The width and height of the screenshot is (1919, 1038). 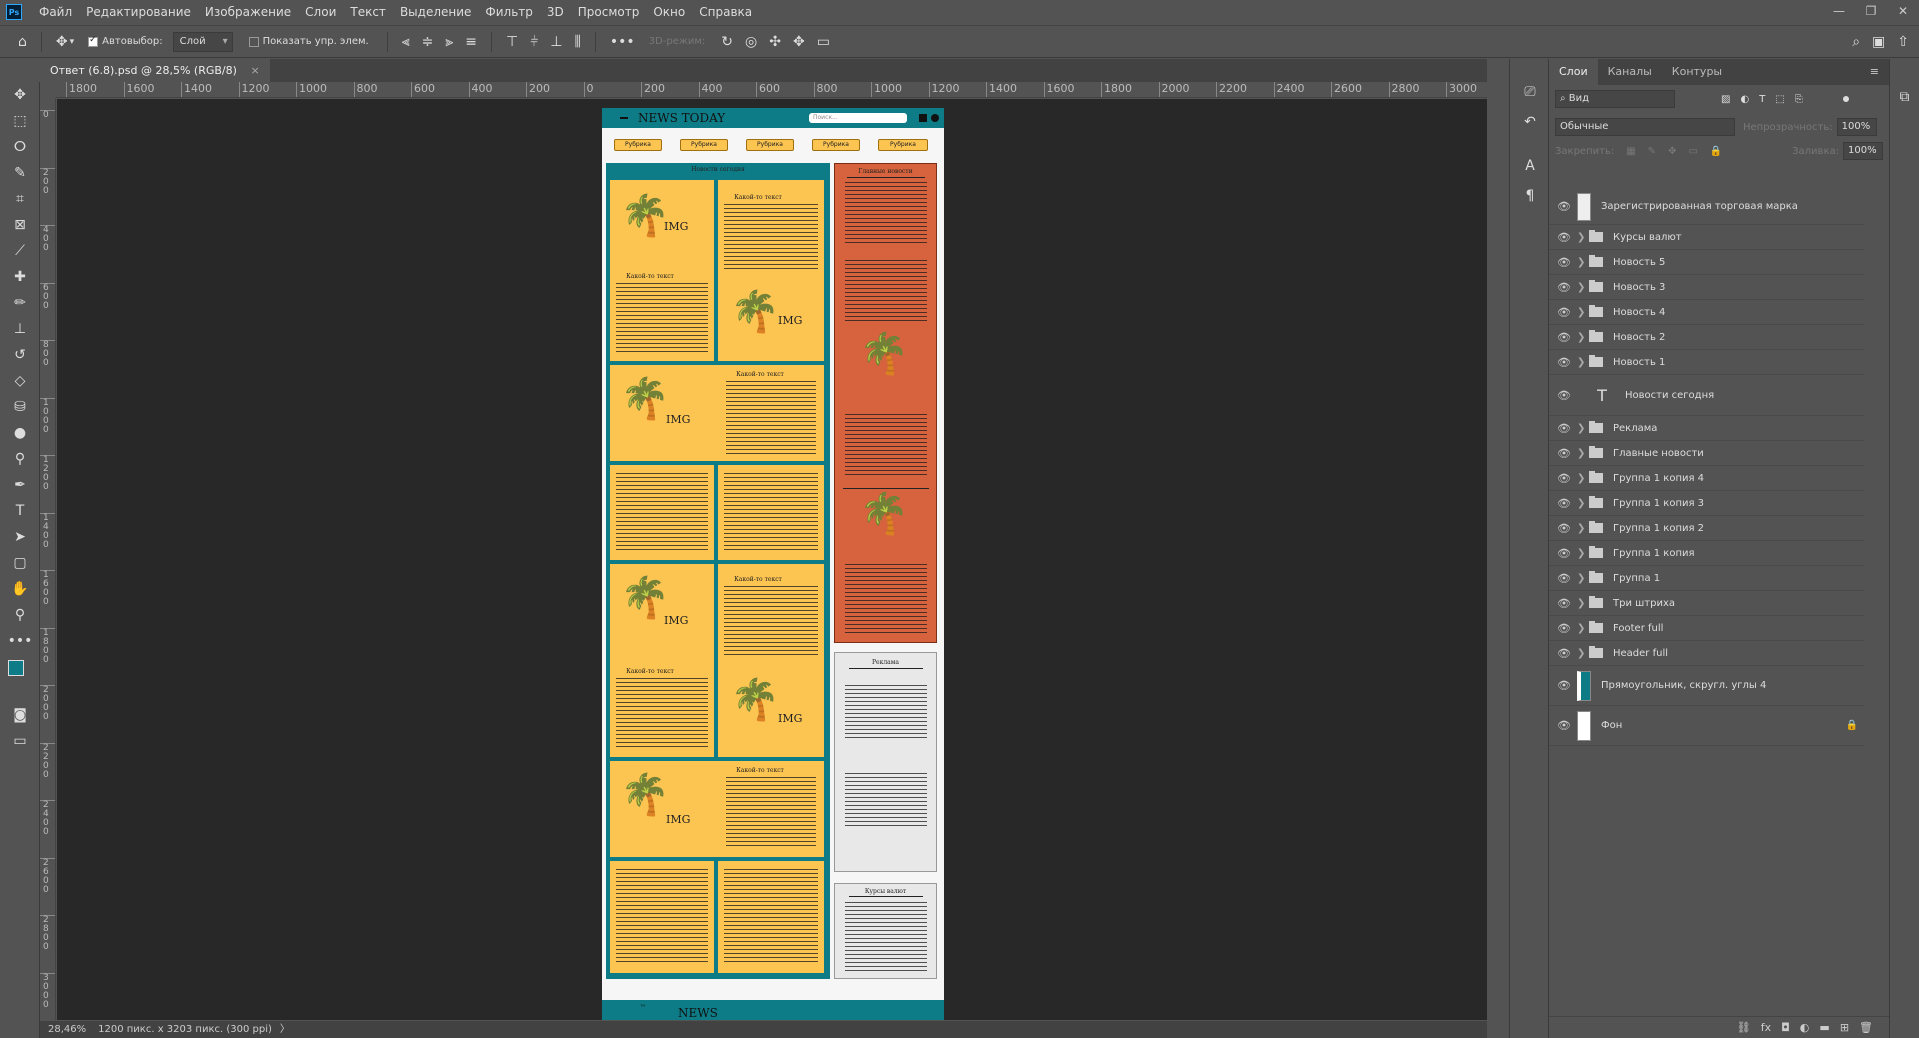 I want to click on layer-row: 👁 ❯ Новость 3, so click(x=1706, y=287).